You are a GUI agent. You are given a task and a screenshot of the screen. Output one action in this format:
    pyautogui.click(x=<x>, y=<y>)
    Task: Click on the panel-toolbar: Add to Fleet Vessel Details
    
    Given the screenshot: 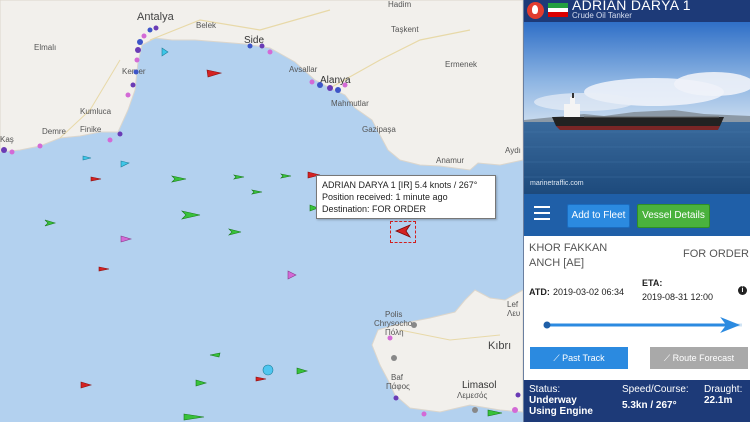 What is the action you would take?
    pyautogui.click(x=637, y=215)
    